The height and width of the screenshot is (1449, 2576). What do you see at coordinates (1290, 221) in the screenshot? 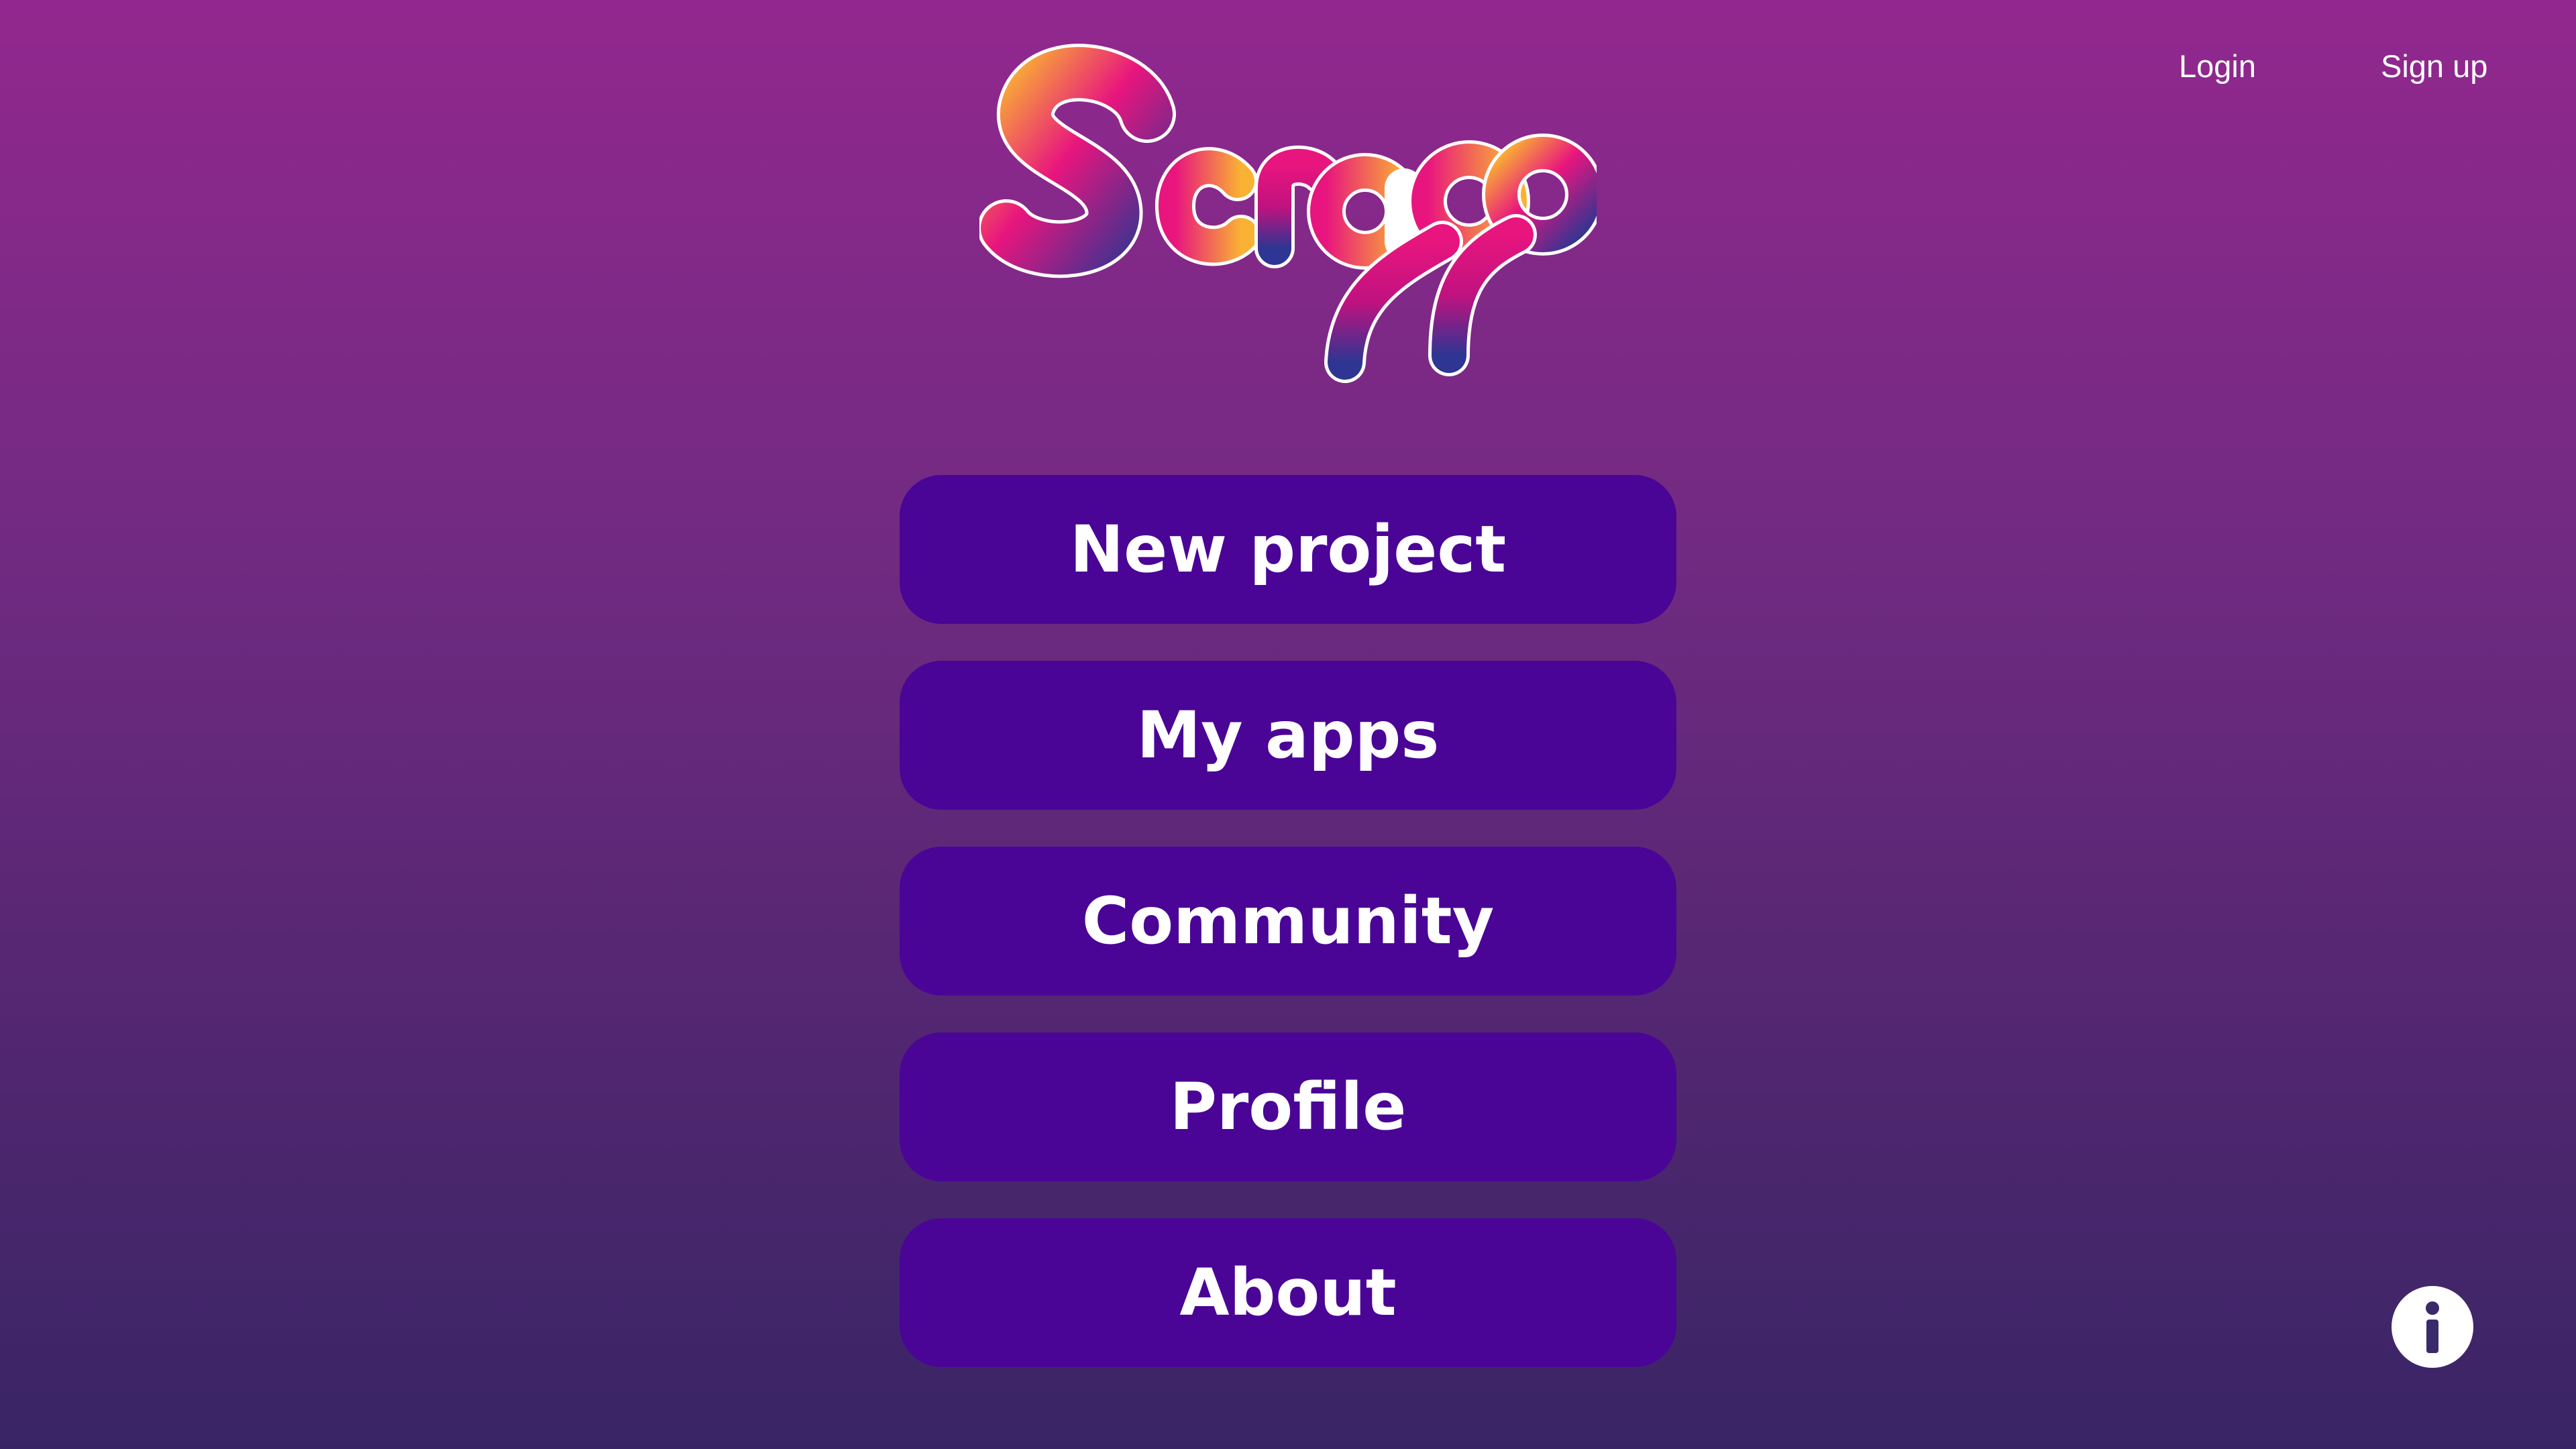
I see `scrapp-logo` at bounding box center [1290, 221].